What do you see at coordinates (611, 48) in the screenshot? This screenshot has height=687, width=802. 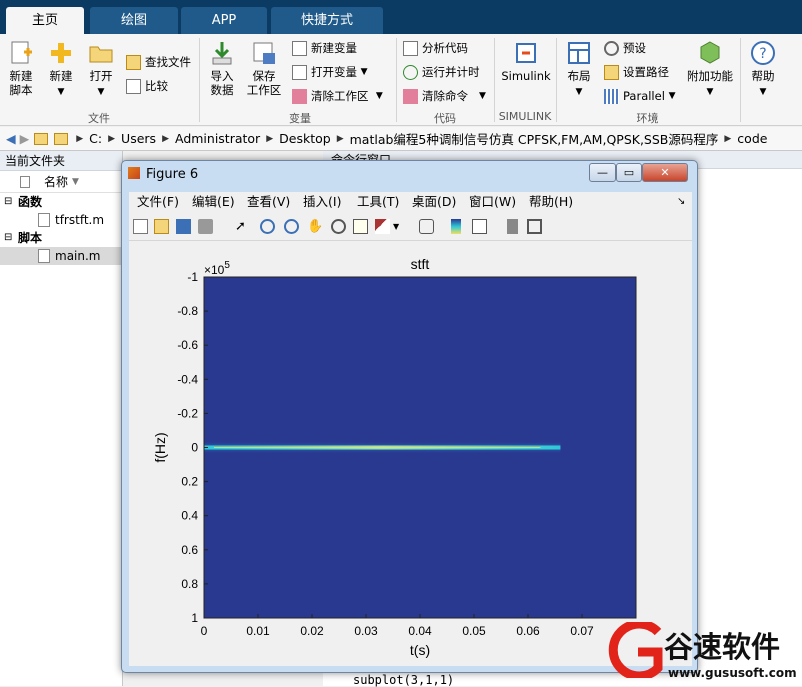 I see `gear-icon` at bounding box center [611, 48].